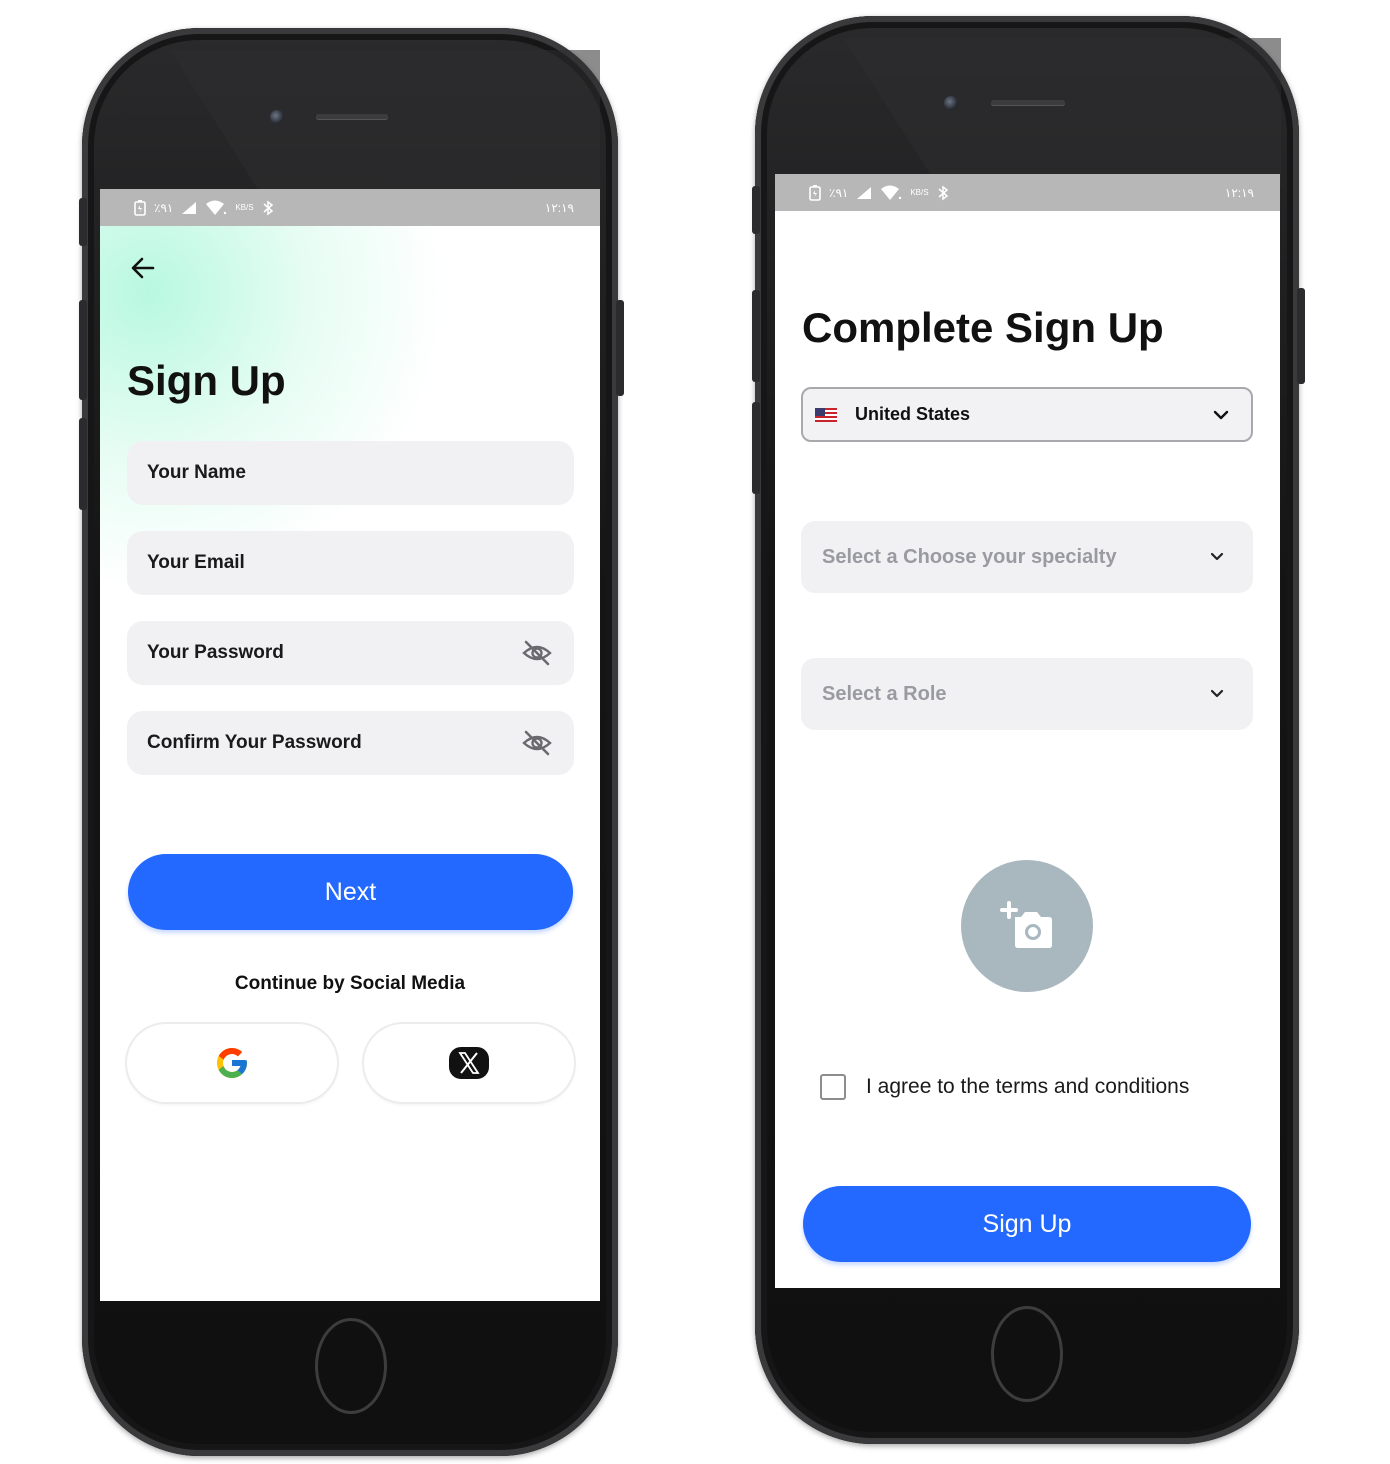 This screenshot has height=1464, width=1390. I want to click on back-arrow-icon, so click(143, 268).